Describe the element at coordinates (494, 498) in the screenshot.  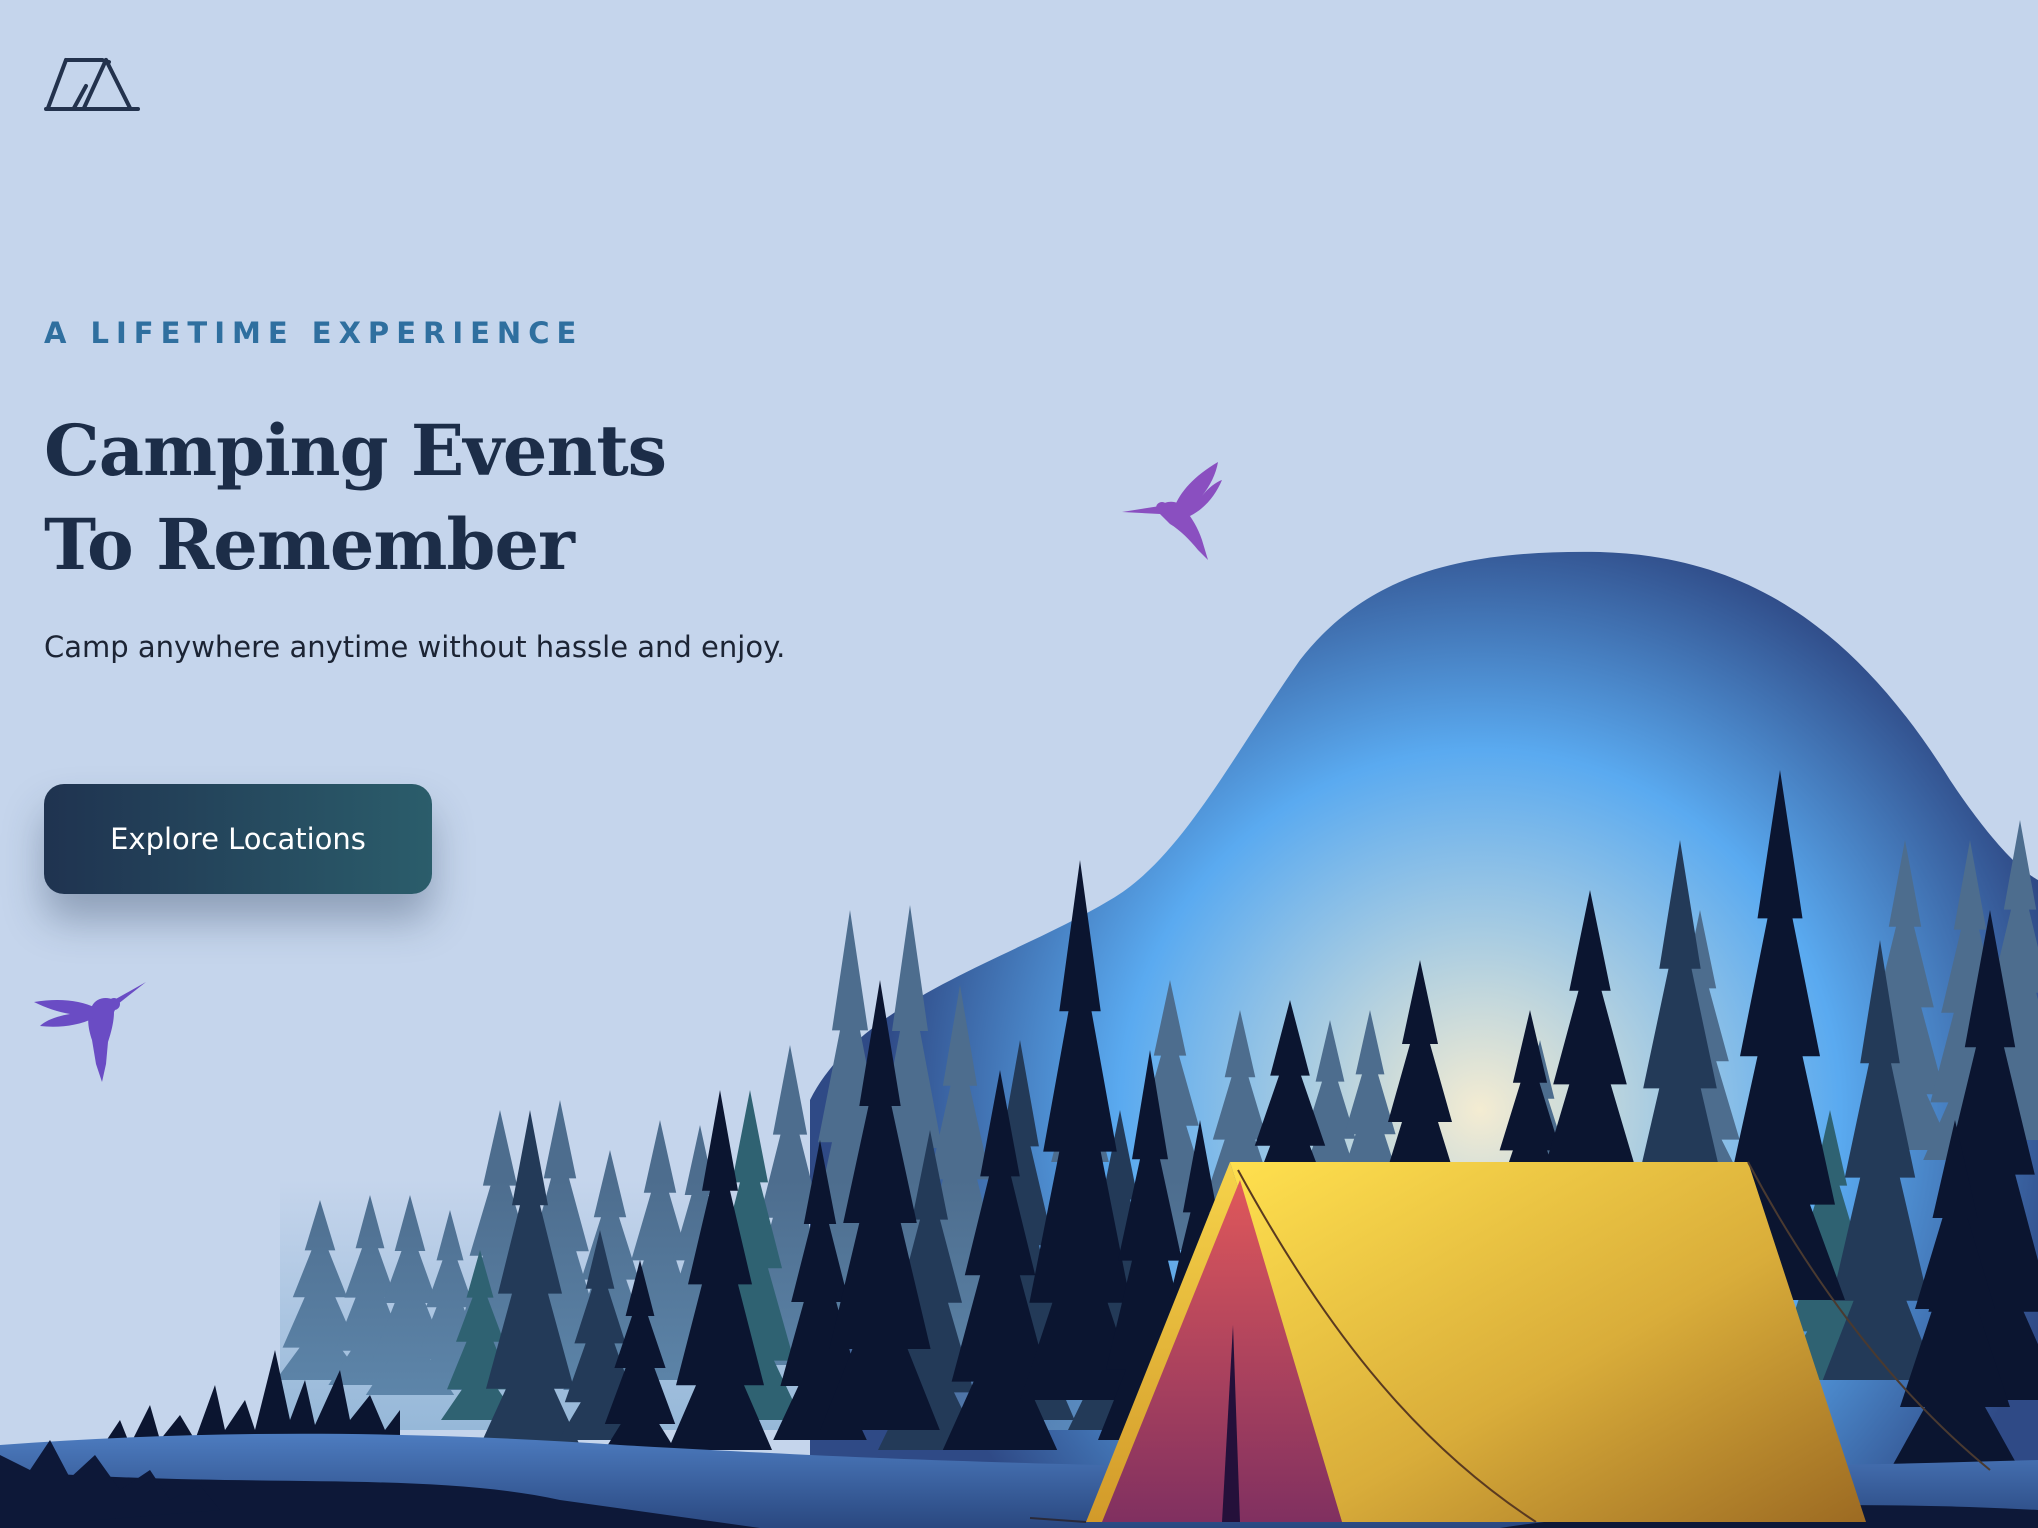
I see `hero-title: Camping Events To Remember` at that location.